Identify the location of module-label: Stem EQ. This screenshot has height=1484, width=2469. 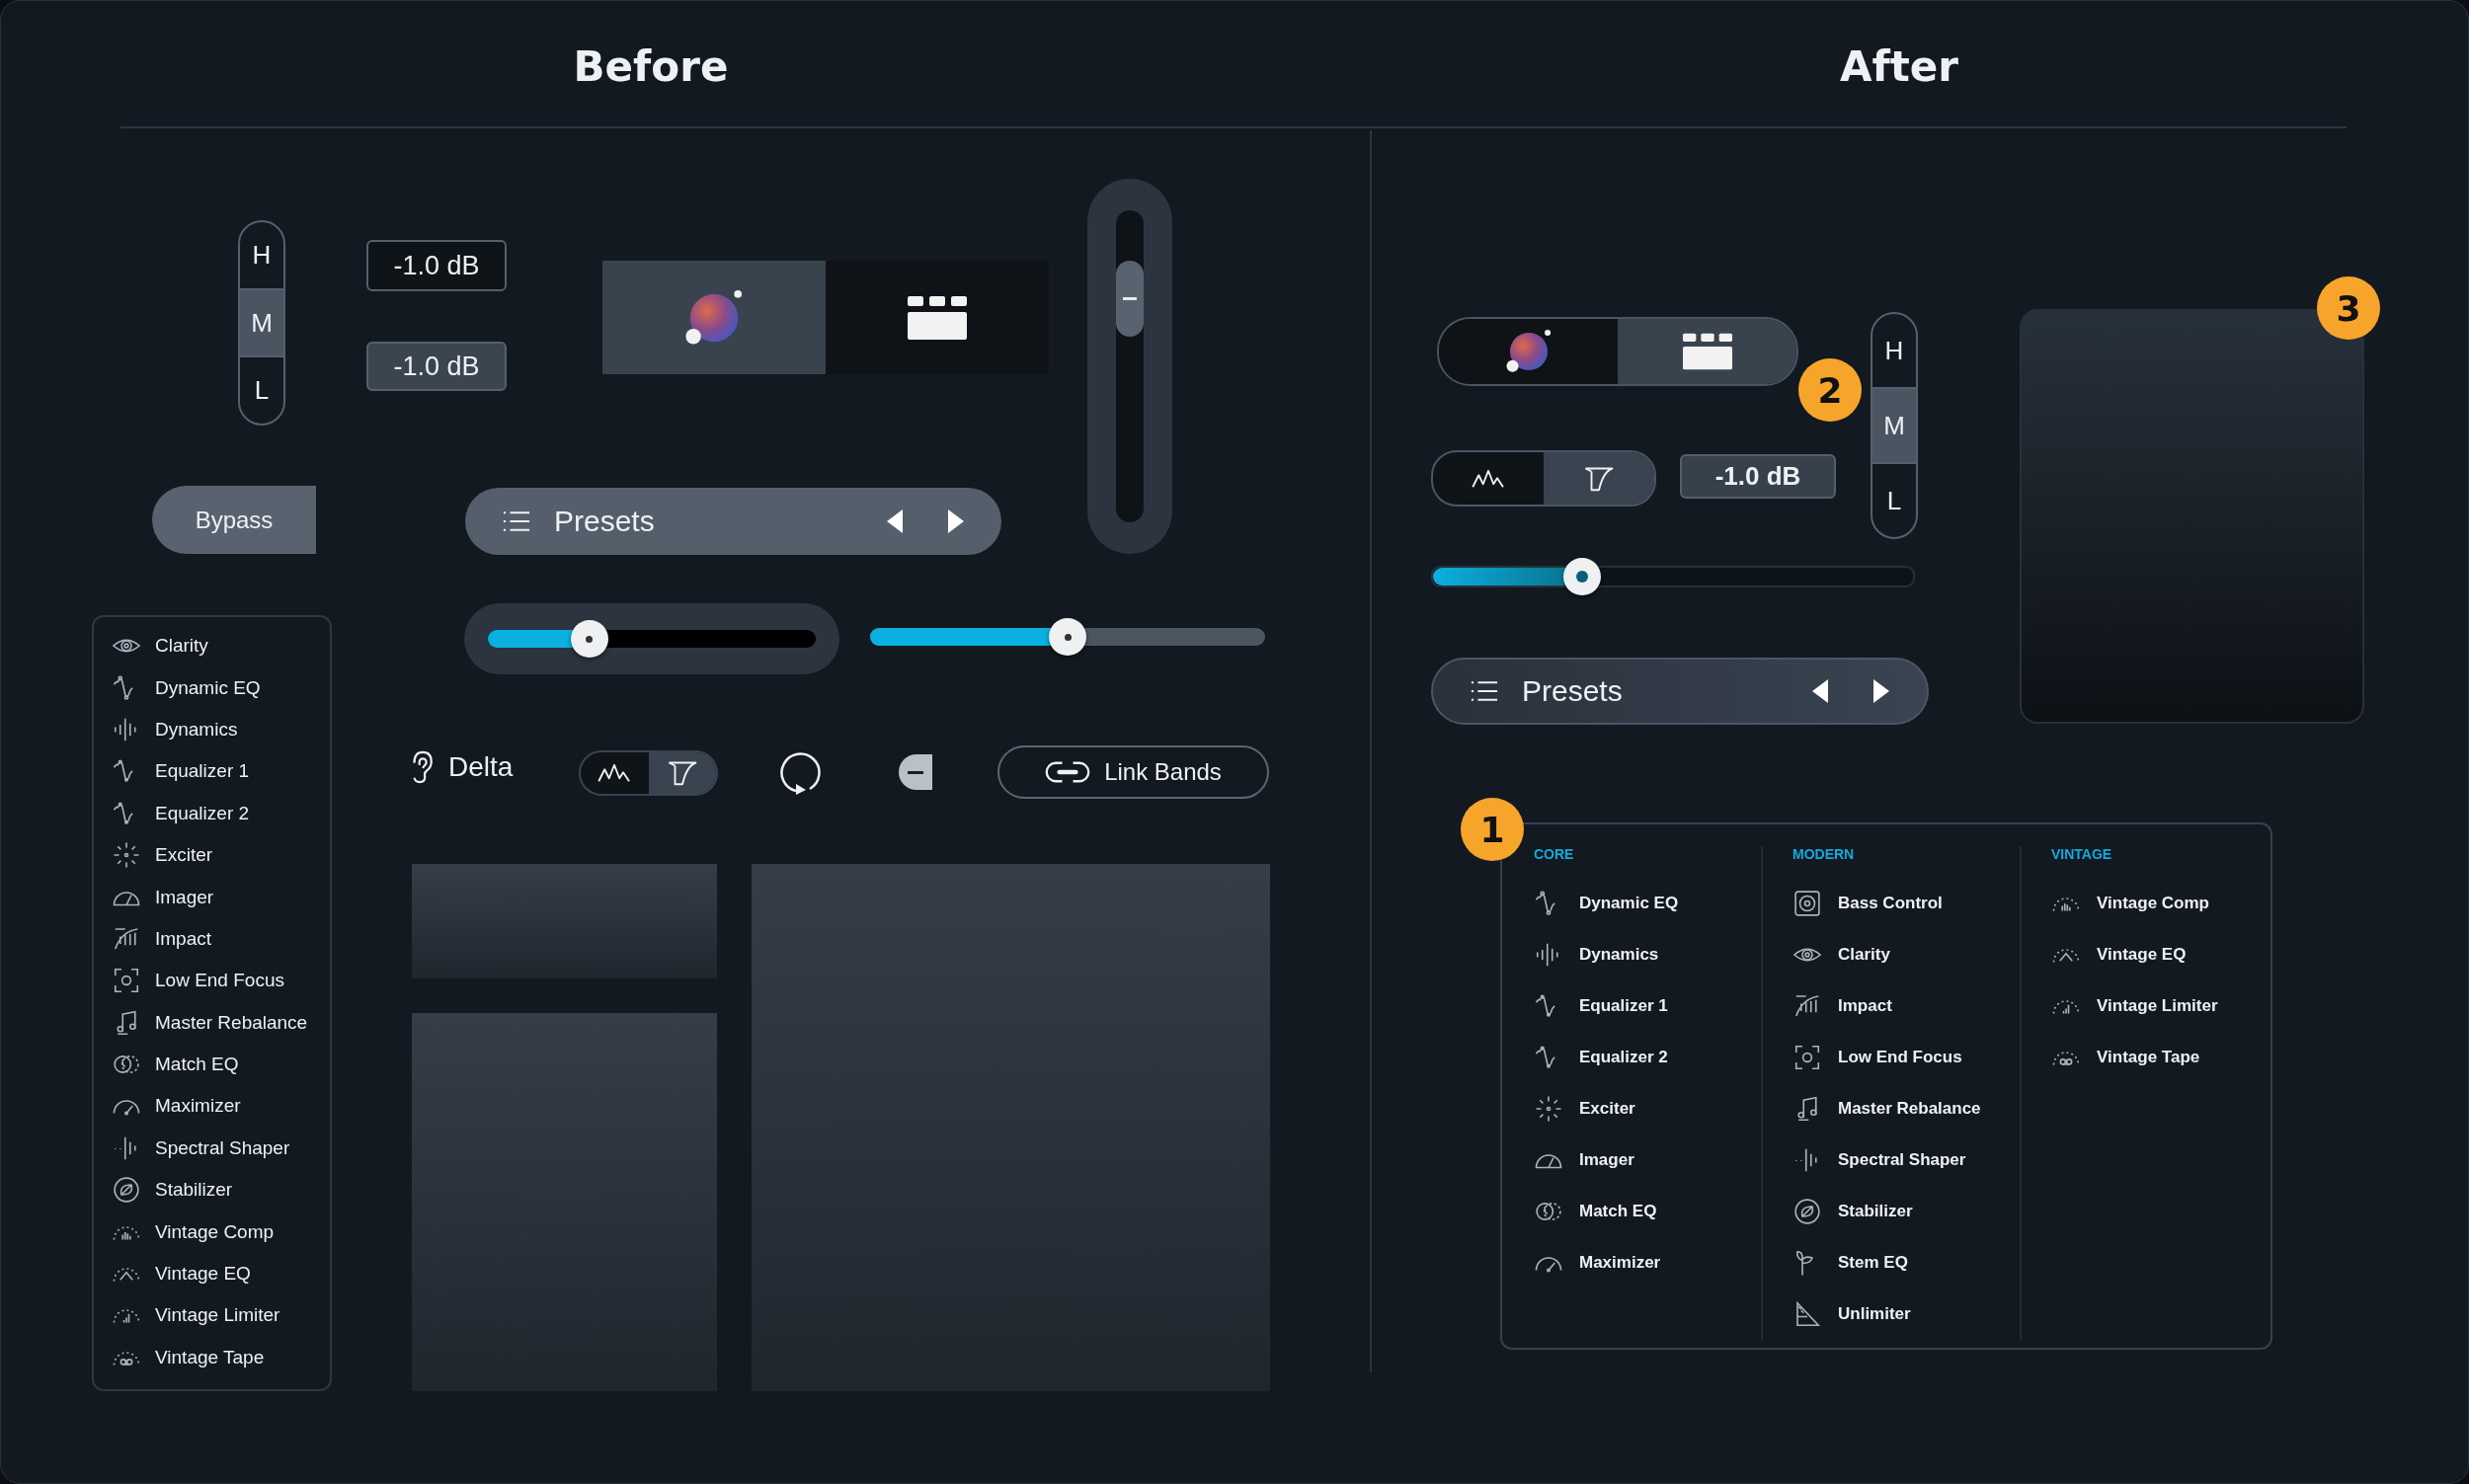
(1873, 1263).